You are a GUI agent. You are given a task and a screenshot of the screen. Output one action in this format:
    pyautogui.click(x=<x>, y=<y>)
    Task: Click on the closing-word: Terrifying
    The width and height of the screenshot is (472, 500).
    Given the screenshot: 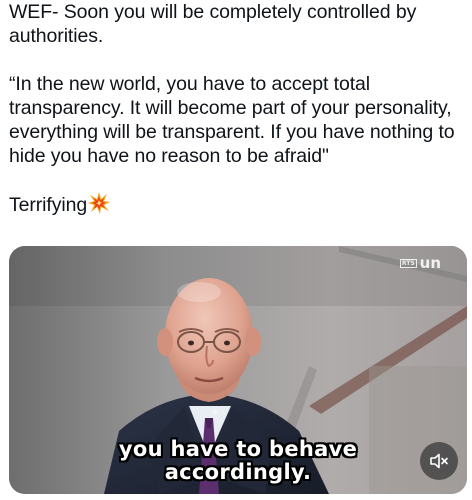 What is the action you would take?
    pyautogui.click(x=48, y=205)
    